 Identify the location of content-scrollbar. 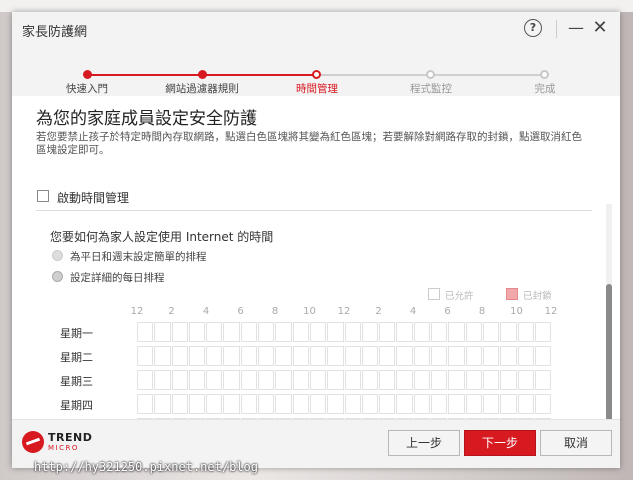
(609, 311).